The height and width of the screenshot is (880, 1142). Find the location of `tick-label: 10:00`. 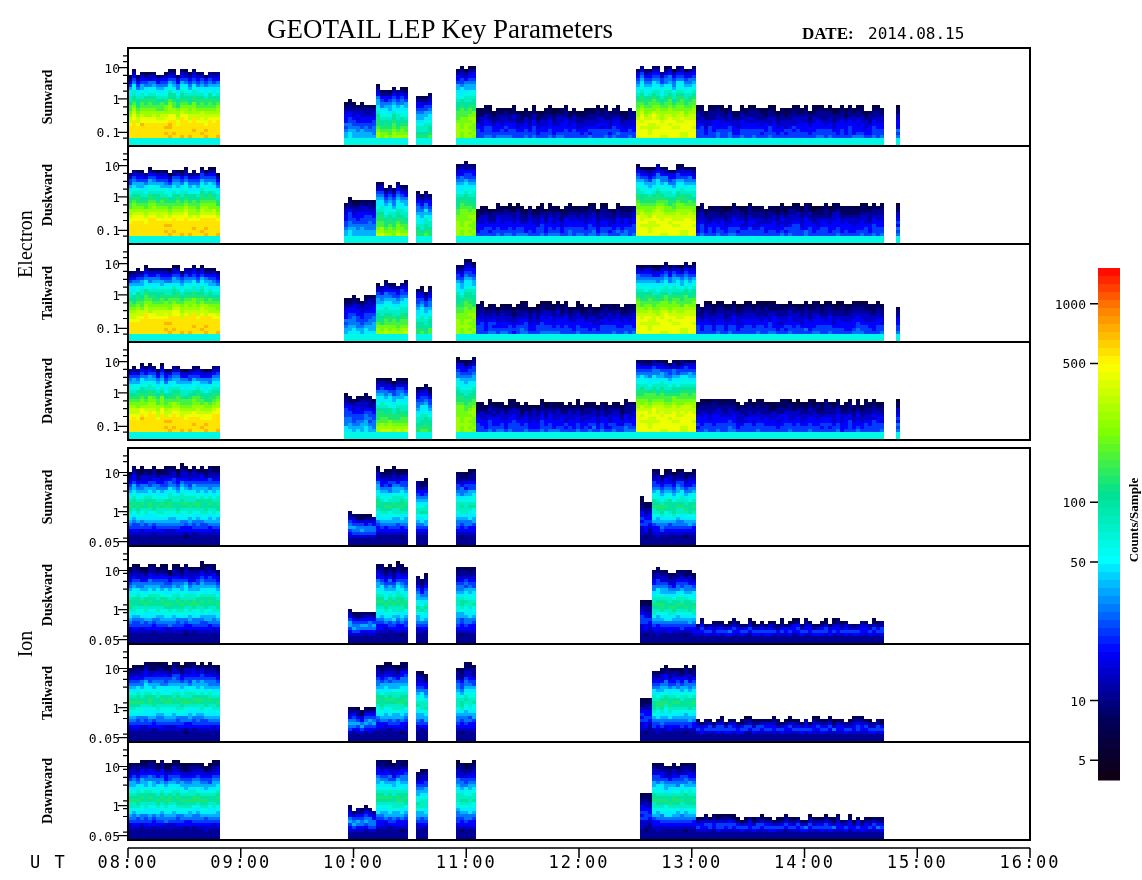

tick-label: 10:00 is located at coordinates (353, 862).